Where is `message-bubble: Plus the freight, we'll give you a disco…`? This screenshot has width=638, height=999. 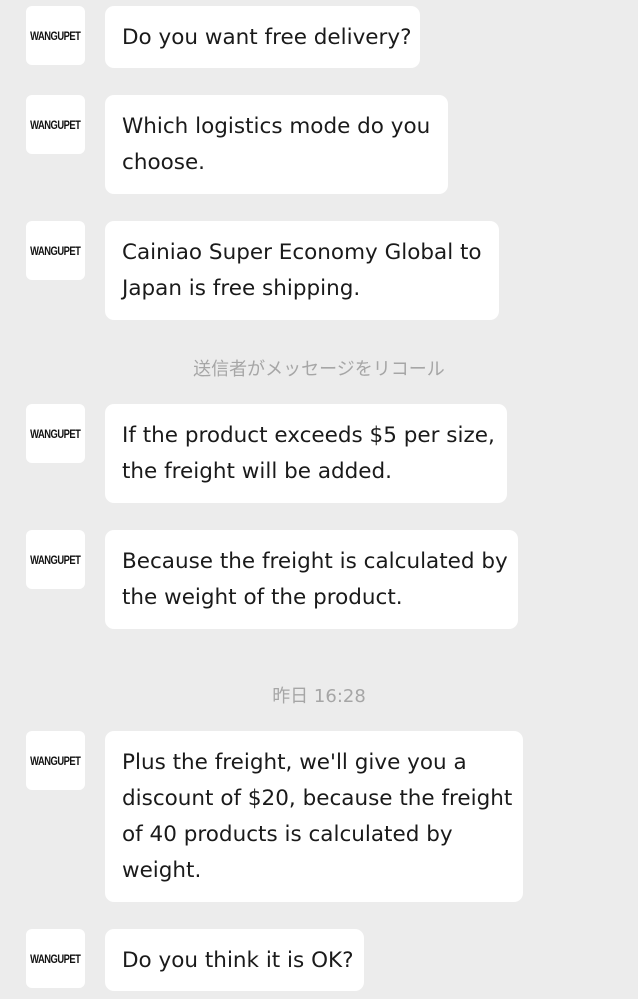 message-bubble: Plus the freight, we'll give you a disco… is located at coordinates (314, 816).